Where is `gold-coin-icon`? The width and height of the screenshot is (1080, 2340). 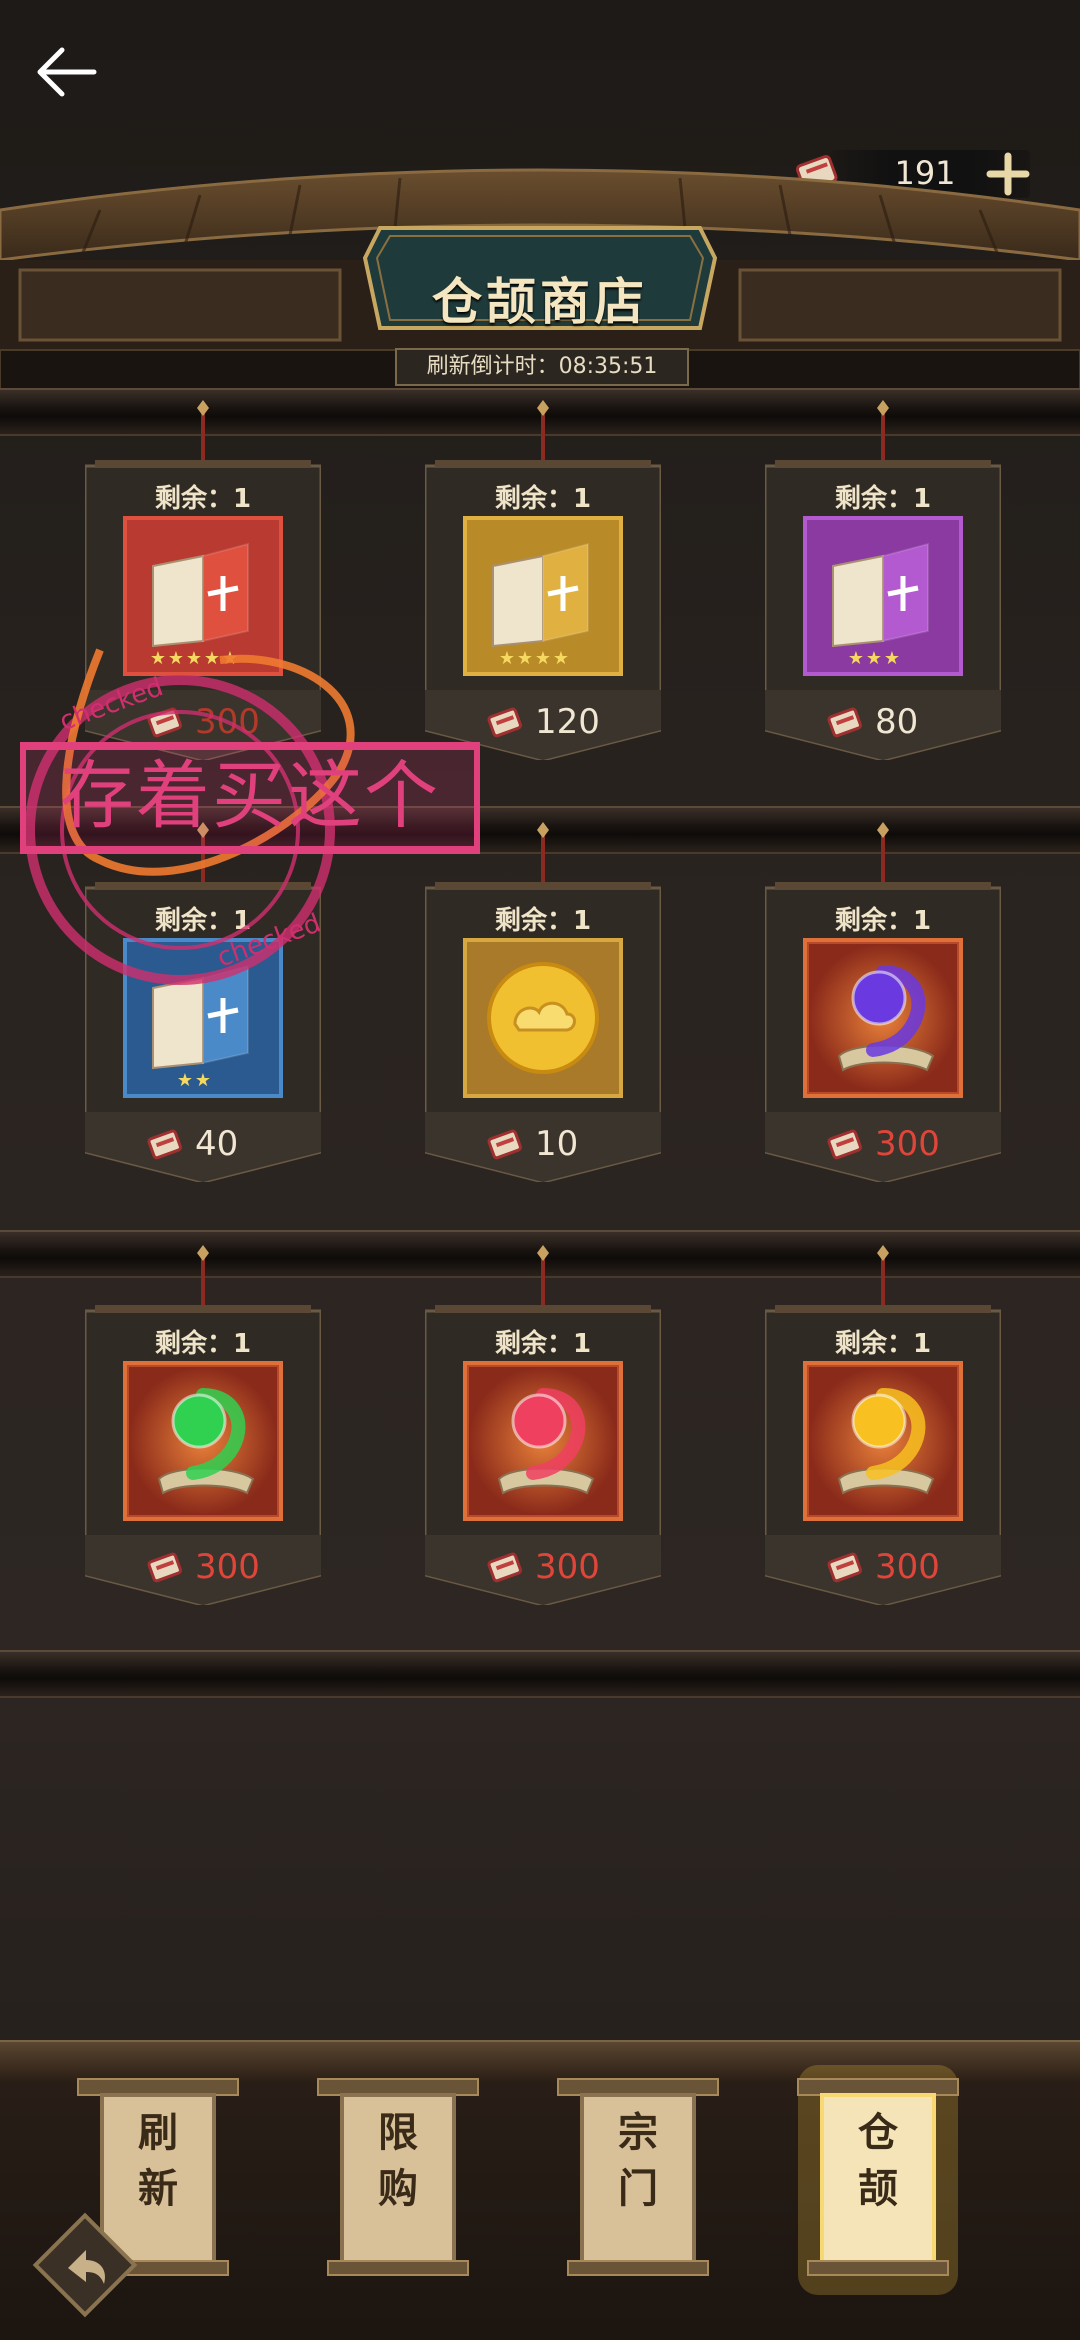
gold-coin-icon is located at coordinates (543, 1018).